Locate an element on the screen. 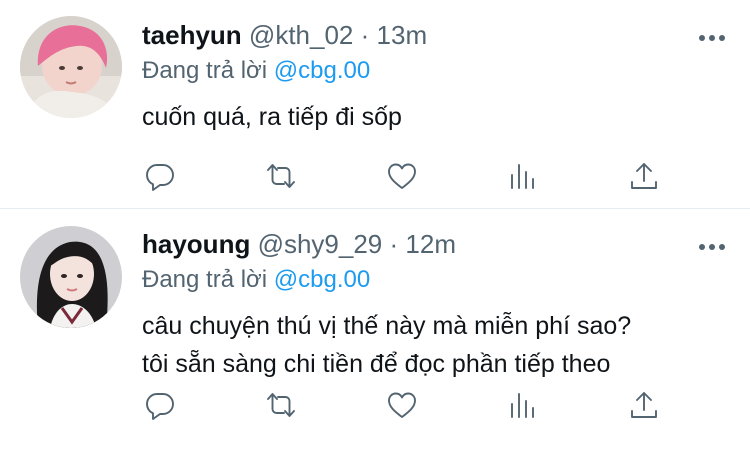 The width and height of the screenshot is (750, 449). user-handle: @kth_02 is located at coordinates (301, 35).